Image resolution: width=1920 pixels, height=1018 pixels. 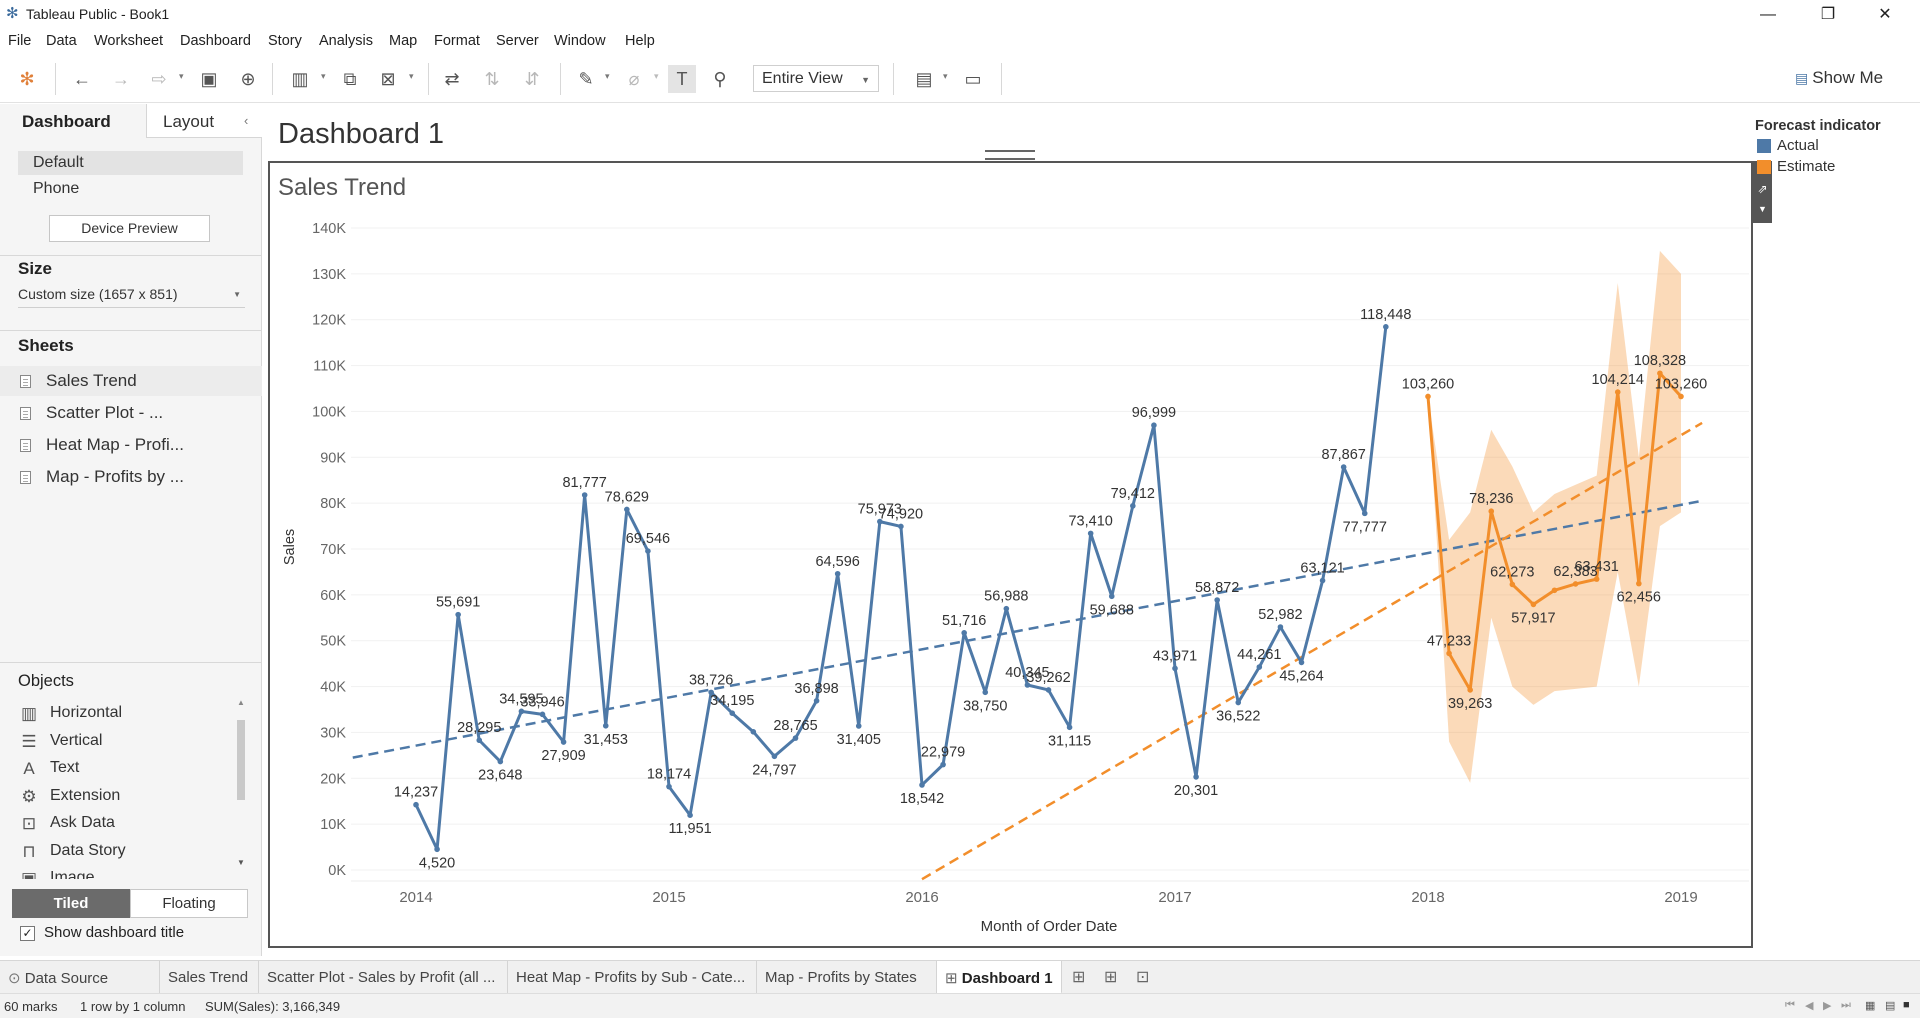 I want to click on tableau-home-icon: ✻, so click(x=27, y=79).